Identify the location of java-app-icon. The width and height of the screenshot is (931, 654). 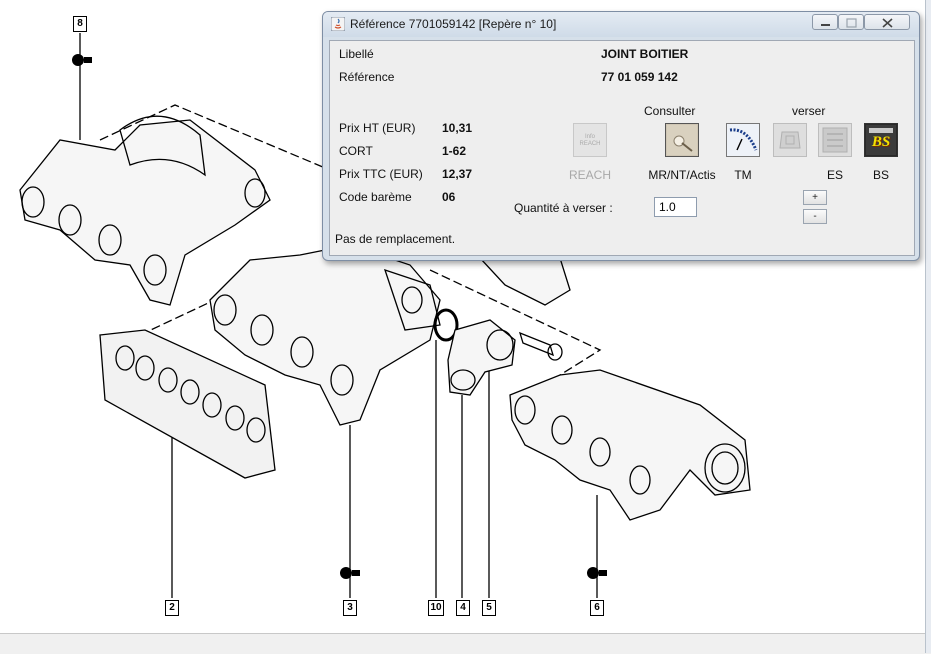
(338, 24).